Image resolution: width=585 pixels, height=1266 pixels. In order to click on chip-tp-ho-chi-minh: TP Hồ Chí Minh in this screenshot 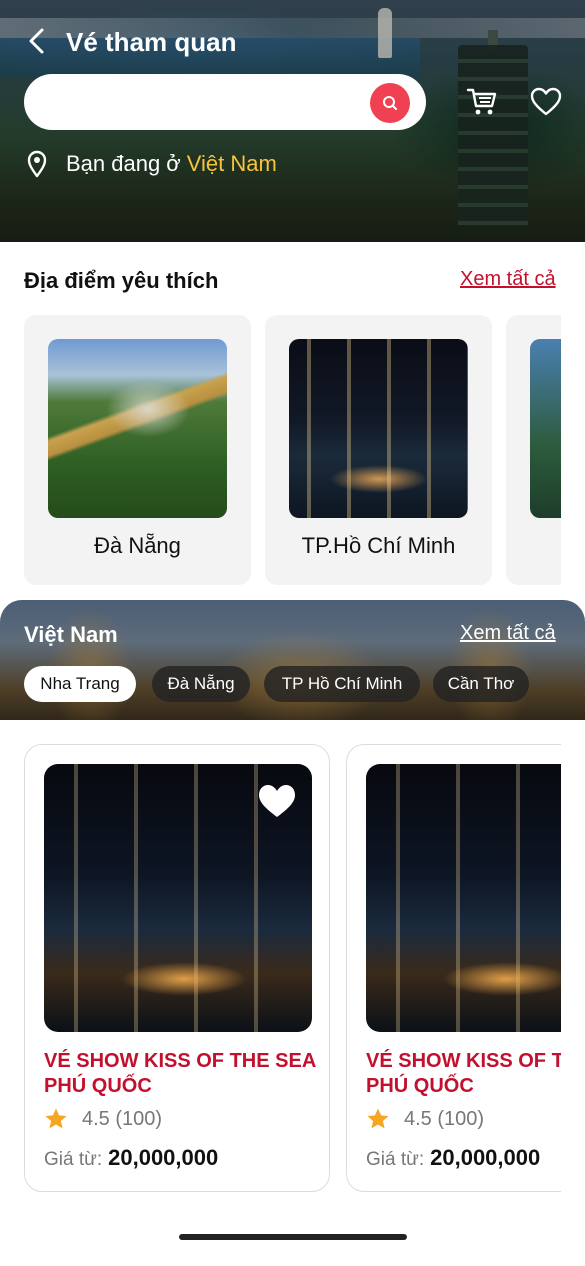, I will do `click(342, 684)`.